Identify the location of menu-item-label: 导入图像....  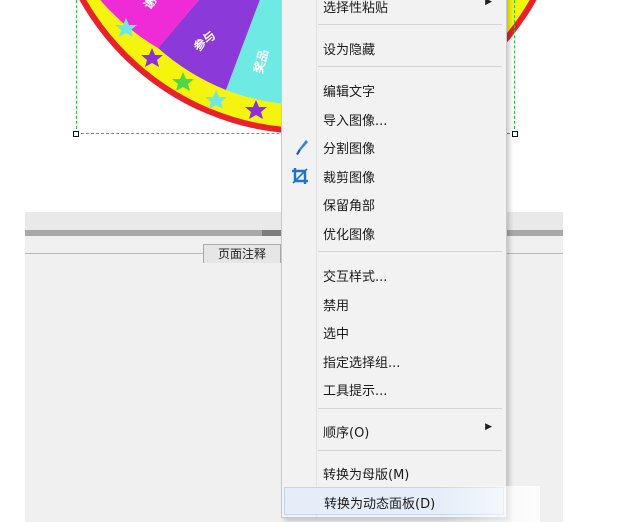
(355, 121).